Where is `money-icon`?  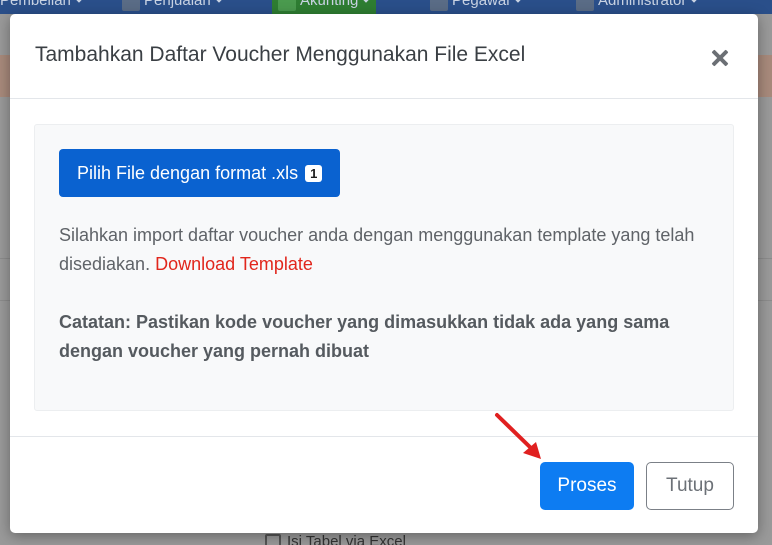 money-icon is located at coordinates (287, 5).